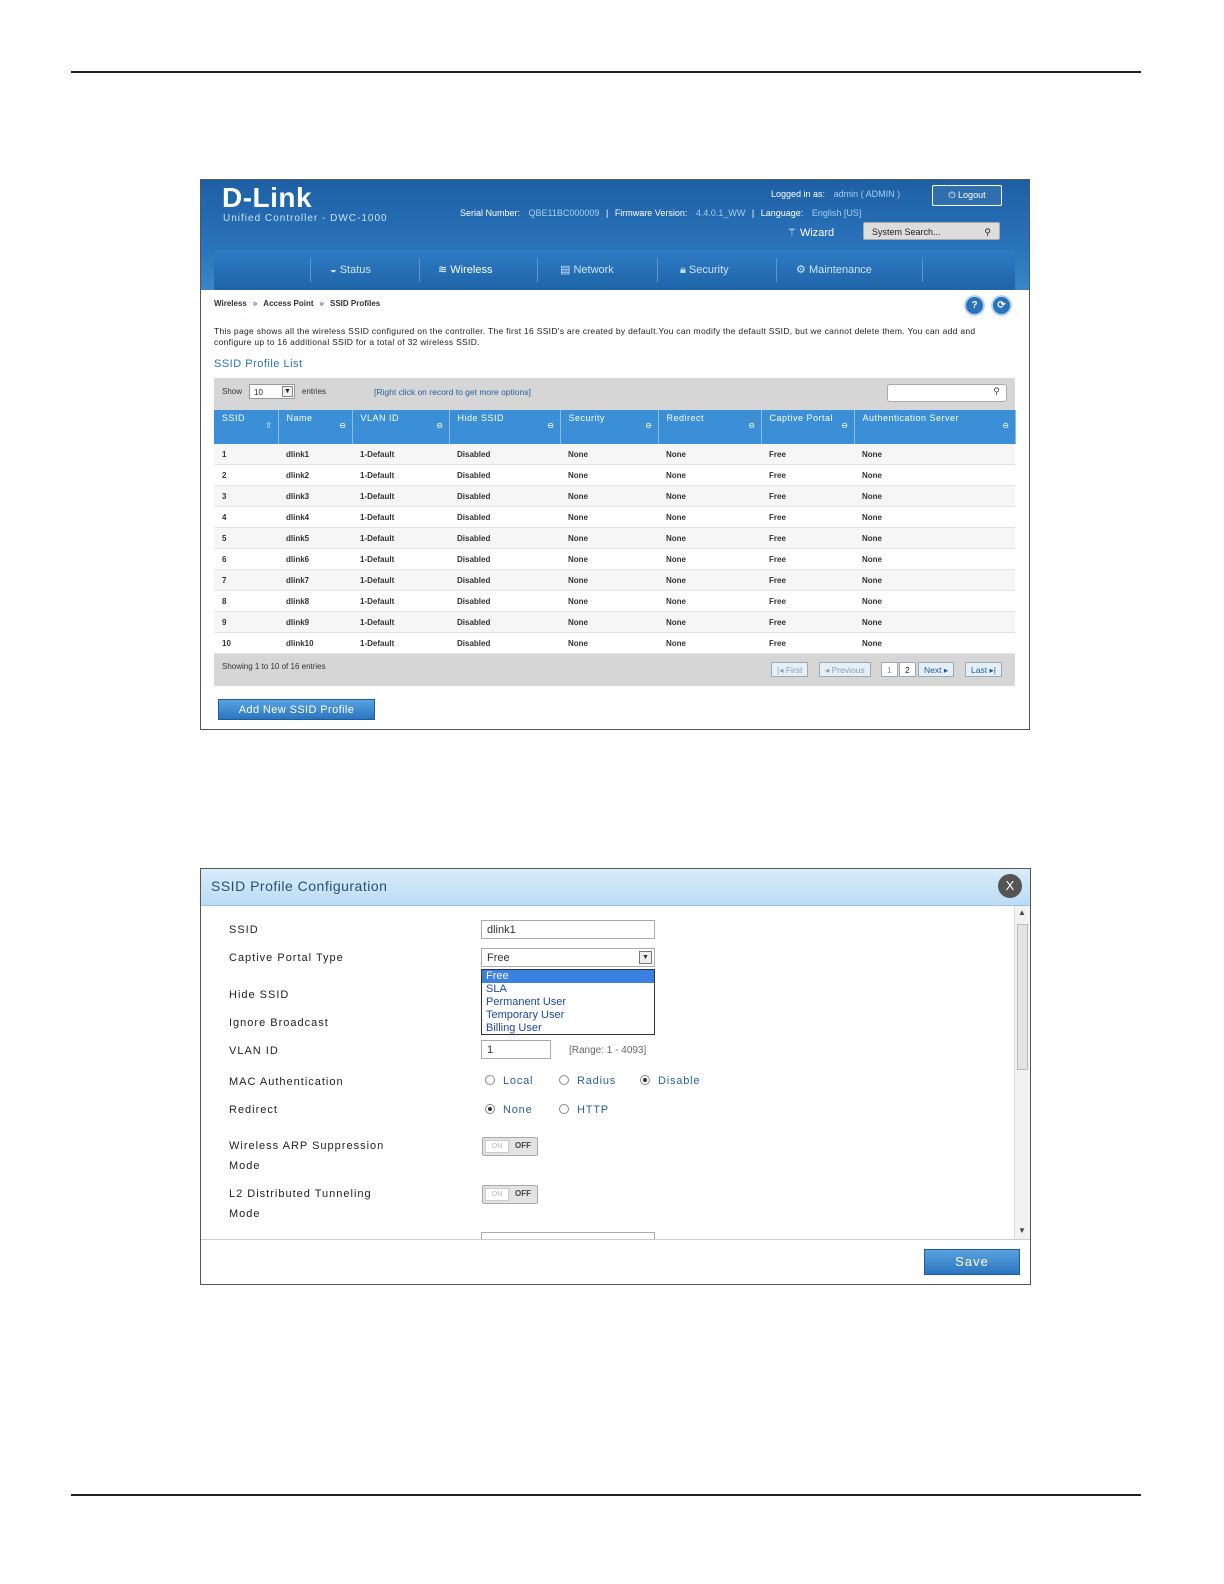 The height and width of the screenshot is (1584, 1224). Describe the element at coordinates (704, 270) in the screenshot. I see `nav-security: 🔒︎ Security` at that location.